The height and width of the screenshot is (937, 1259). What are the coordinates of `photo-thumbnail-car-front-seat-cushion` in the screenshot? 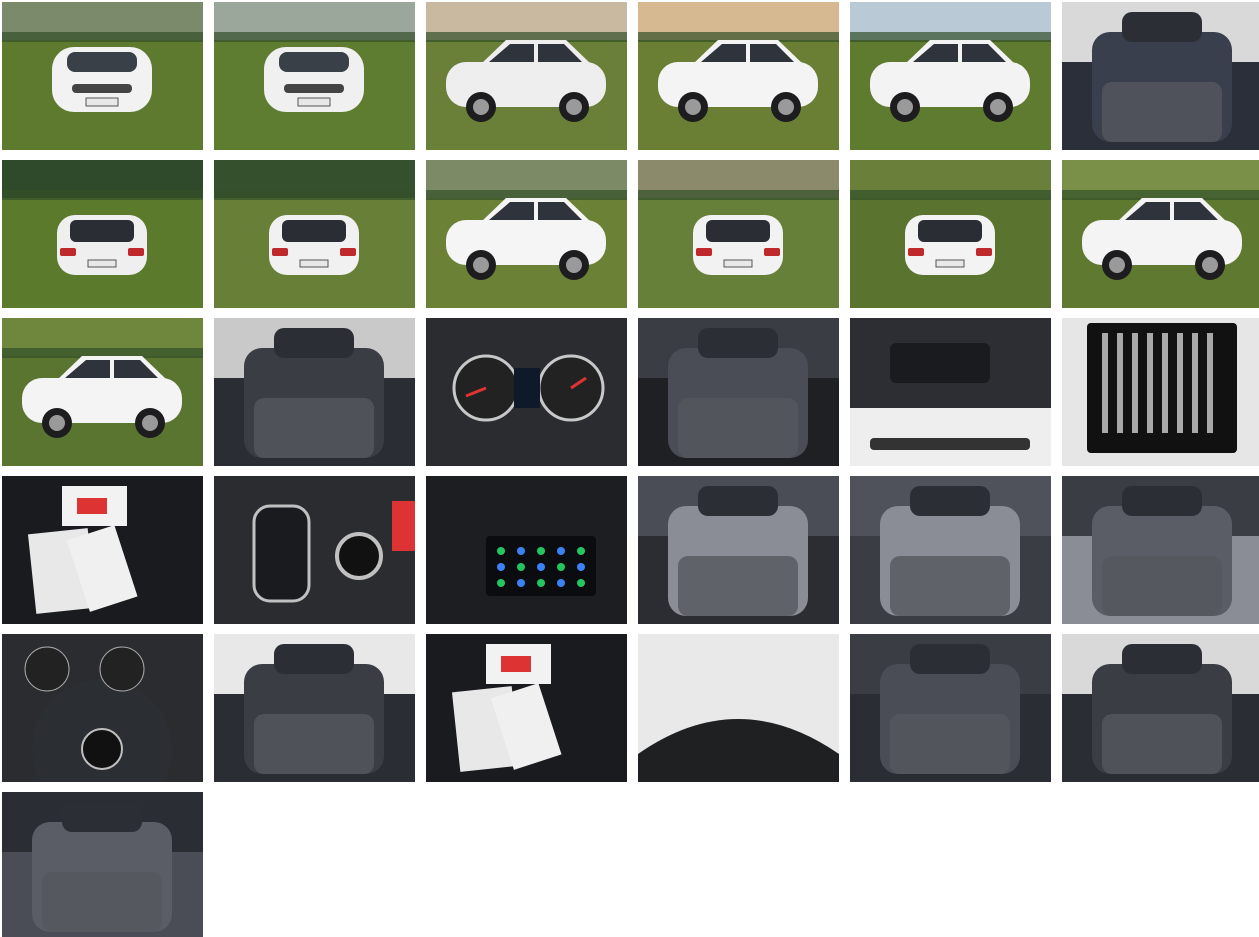 It's located at (102, 864).